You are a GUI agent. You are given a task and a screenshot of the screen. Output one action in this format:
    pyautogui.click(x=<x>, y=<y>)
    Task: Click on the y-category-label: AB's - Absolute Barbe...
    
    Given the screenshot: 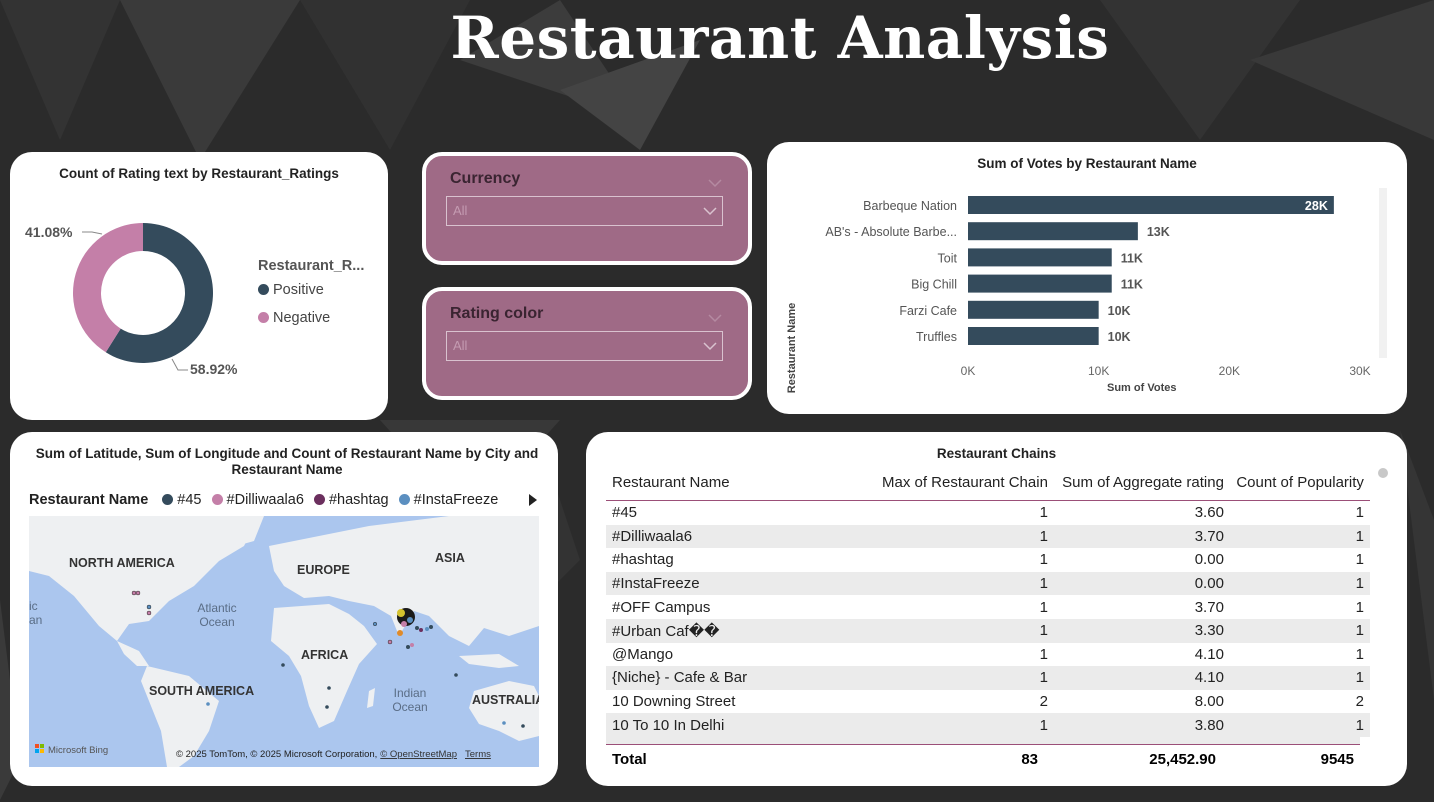 What is the action you would take?
    pyautogui.click(x=891, y=232)
    